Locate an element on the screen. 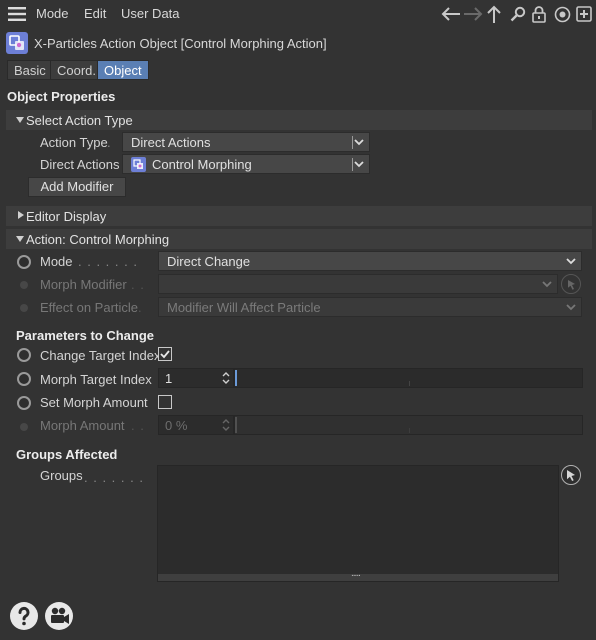  morph-modifier-label: Morph Modifier is located at coordinates (83, 284).